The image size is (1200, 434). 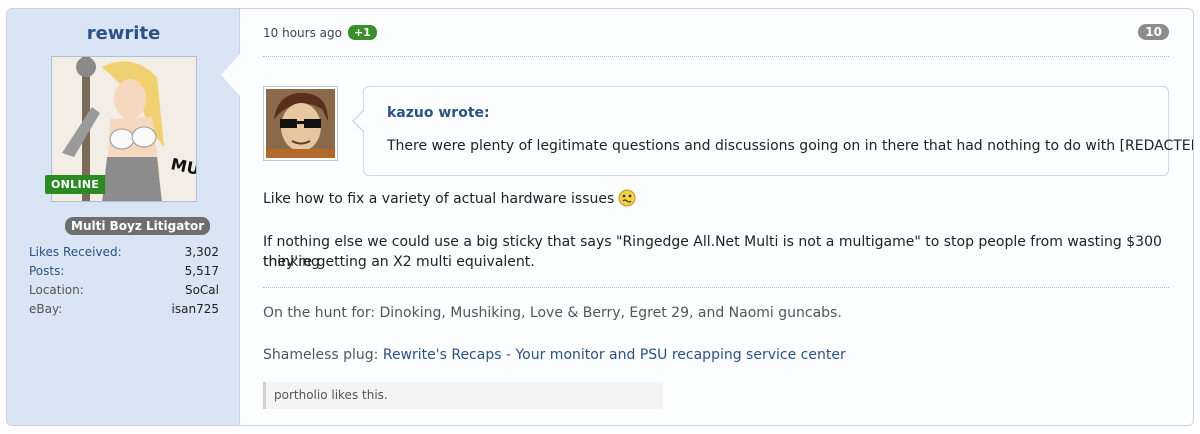 What do you see at coordinates (124, 252) in the screenshot?
I see `stat-likes-received: Likes Received: 3,302` at bounding box center [124, 252].